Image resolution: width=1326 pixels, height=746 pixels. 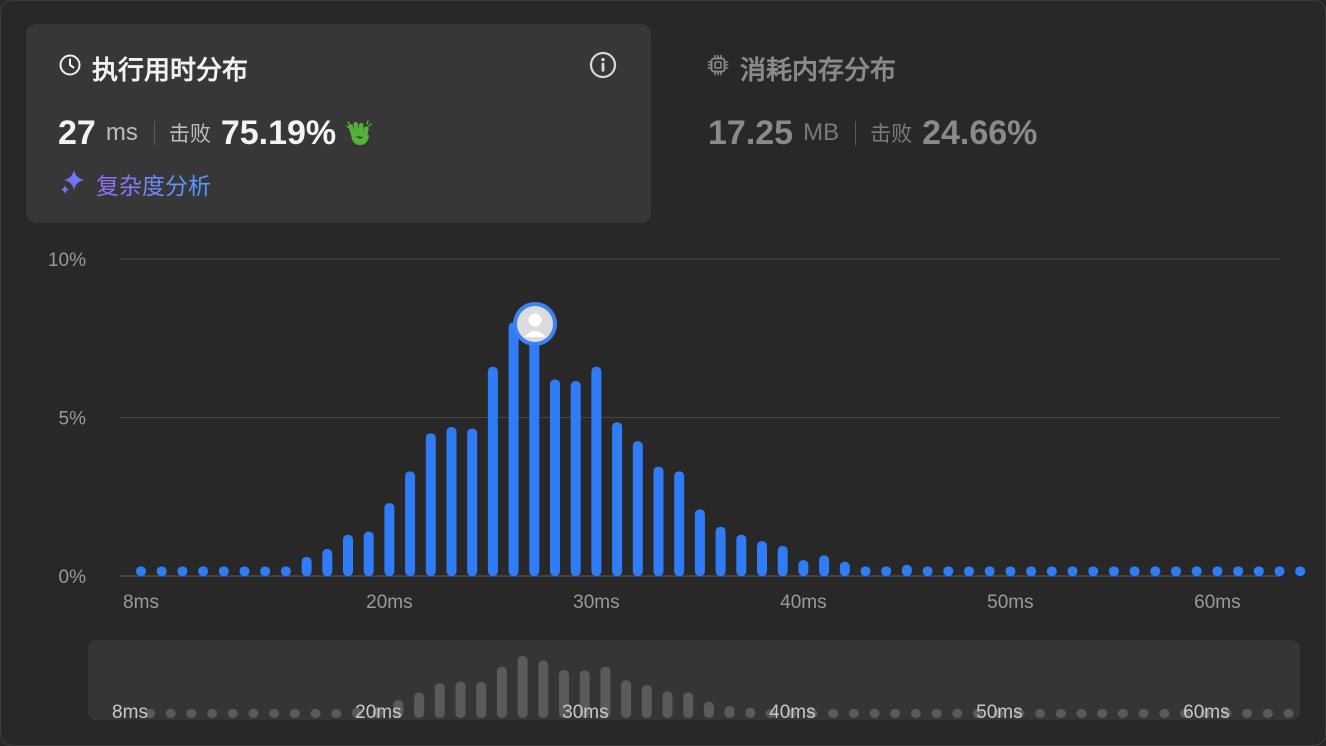 I want to click on x-tick-label: 60ms, so click(x=1217, y=602).